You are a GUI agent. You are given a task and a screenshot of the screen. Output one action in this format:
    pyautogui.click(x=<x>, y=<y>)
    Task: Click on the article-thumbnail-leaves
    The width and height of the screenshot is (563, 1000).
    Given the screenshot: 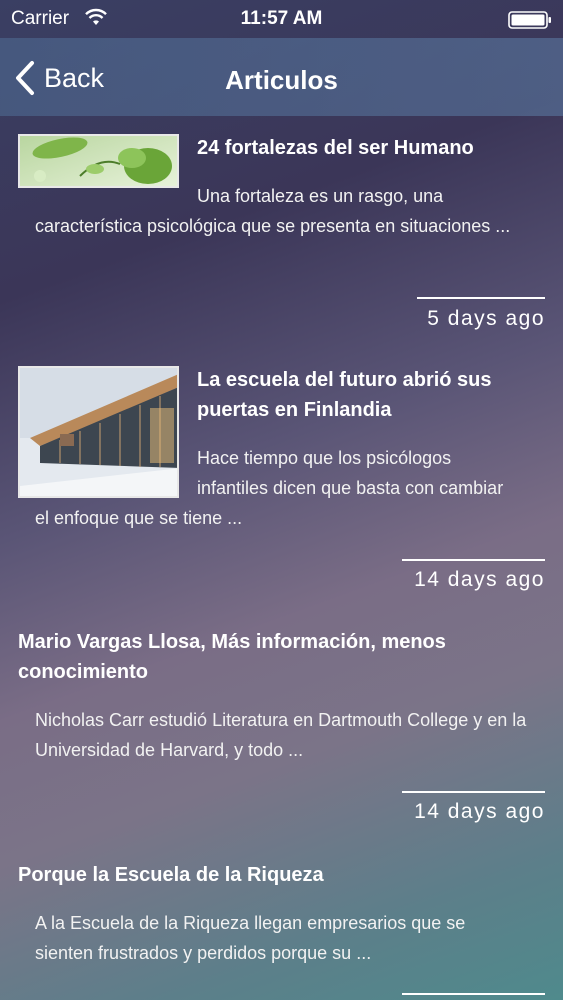 What is the action you would take?
    pyautogui.click(x=98, y=161)
    